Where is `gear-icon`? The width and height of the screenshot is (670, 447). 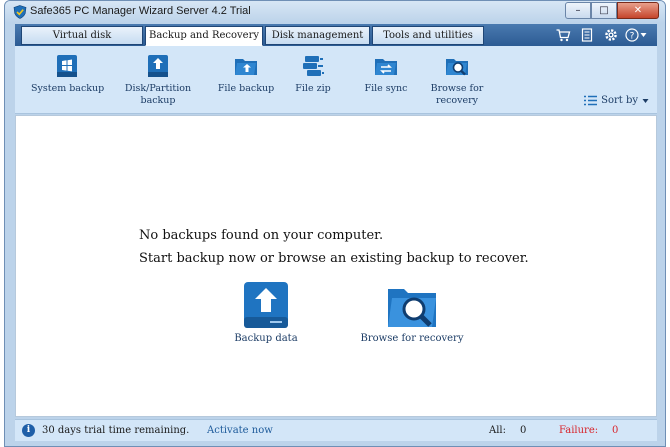 gear-icon is located at coordinates (611, 35).